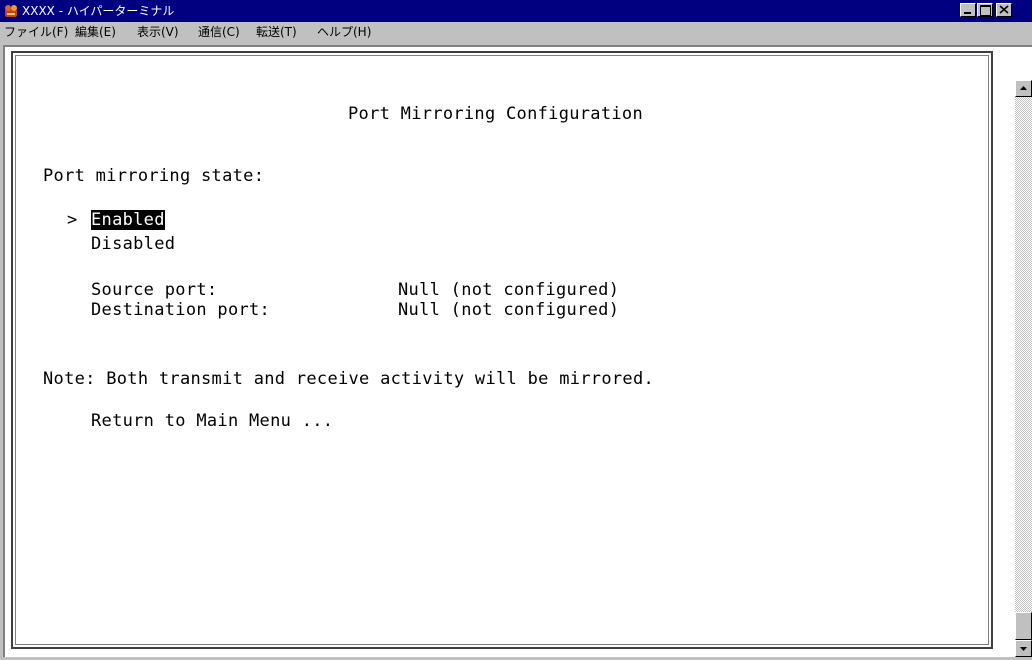 The width and height of the screenshot is (1032, 660). What do you see at coordinates (181, 310) in the screenshot?
I see `destination-port-label: Destination port:` at bounding box center [181, 310].